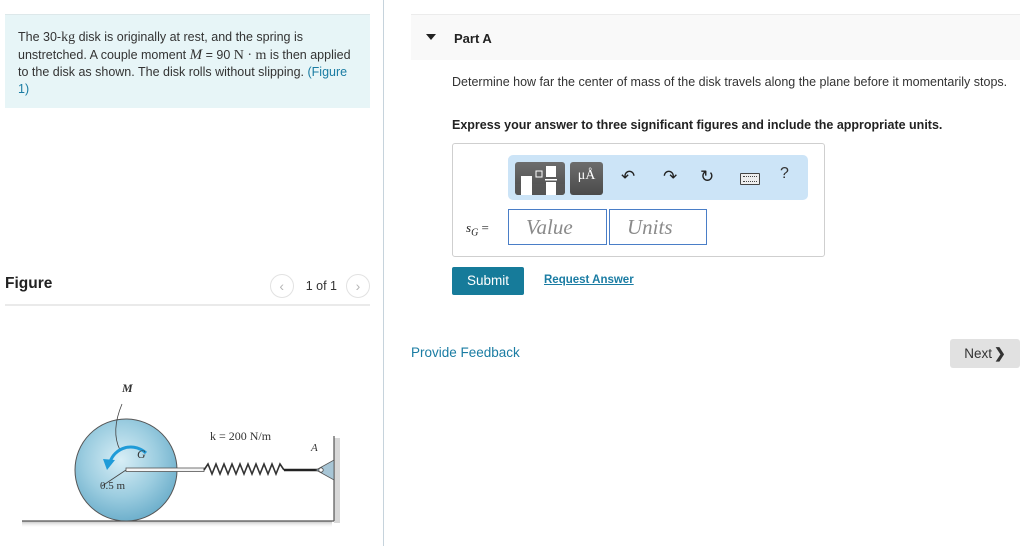  I want to click on next-figure-button: ›, so click(358, 286).